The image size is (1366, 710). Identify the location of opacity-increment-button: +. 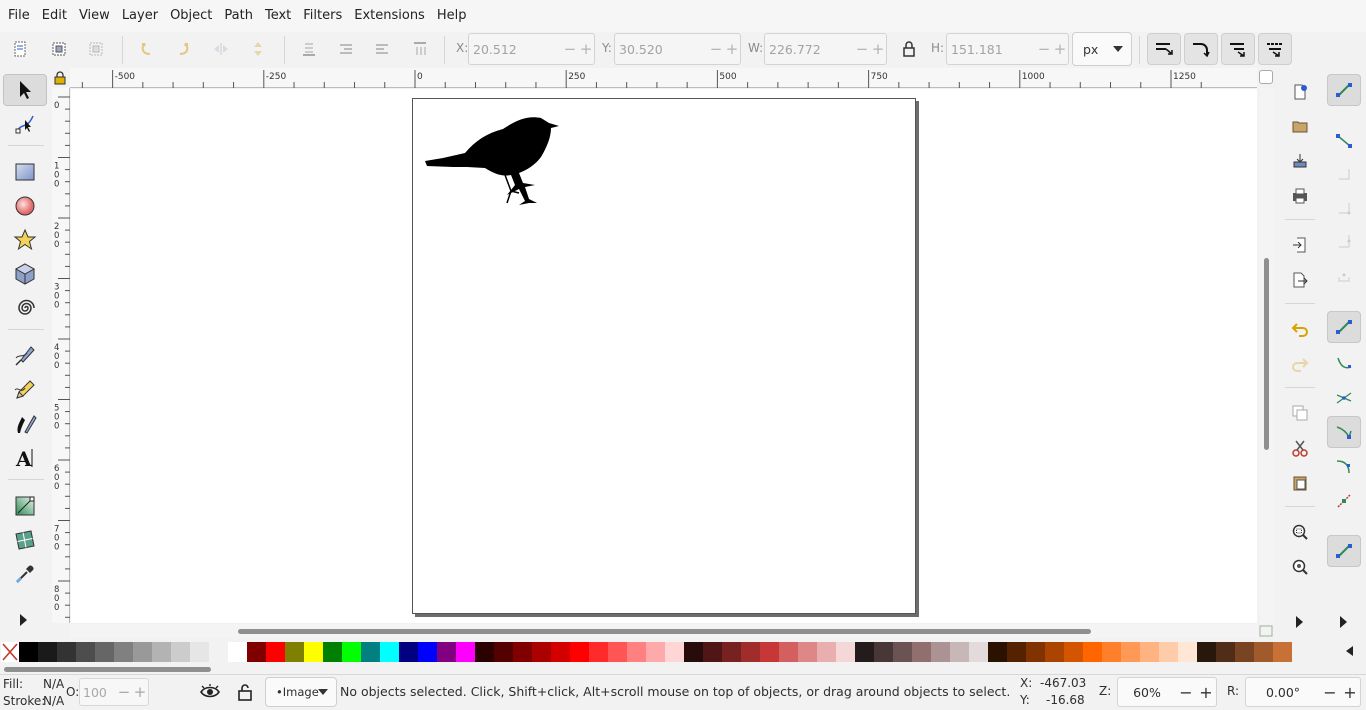
(140, 692).